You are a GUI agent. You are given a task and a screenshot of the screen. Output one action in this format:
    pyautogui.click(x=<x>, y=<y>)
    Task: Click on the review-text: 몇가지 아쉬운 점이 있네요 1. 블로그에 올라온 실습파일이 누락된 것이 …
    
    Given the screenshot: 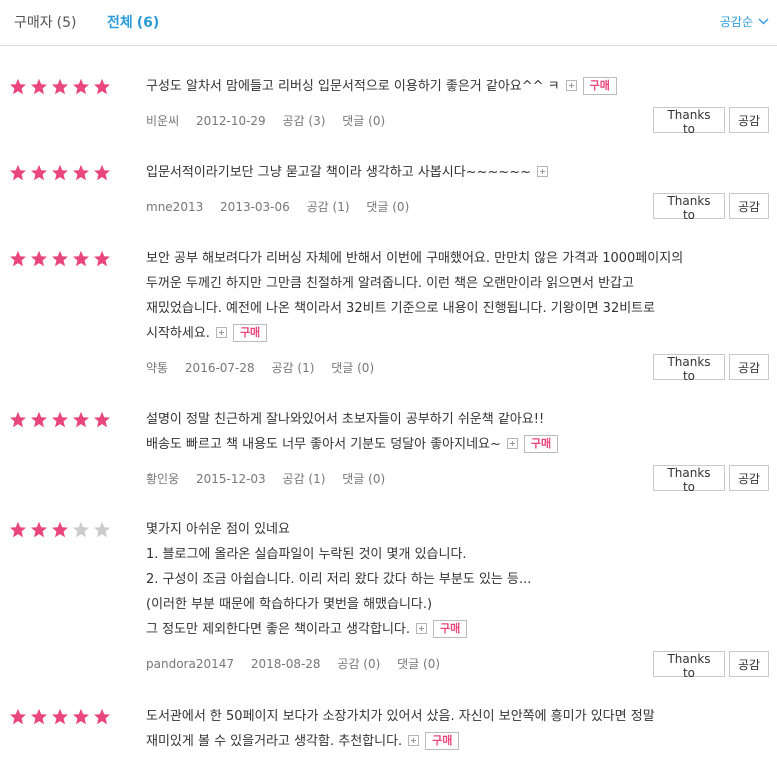 What is the action you would take?
    pyautogui.click(x=456, y=579)
    